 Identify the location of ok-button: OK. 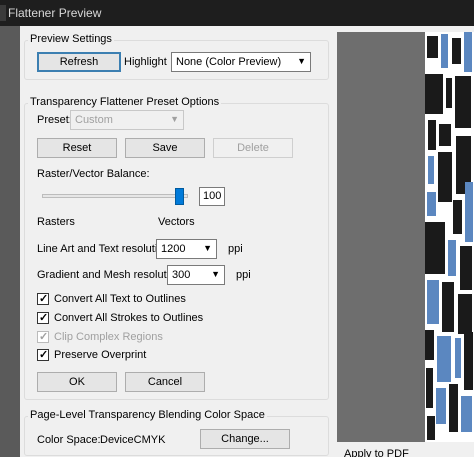
(77, 382).